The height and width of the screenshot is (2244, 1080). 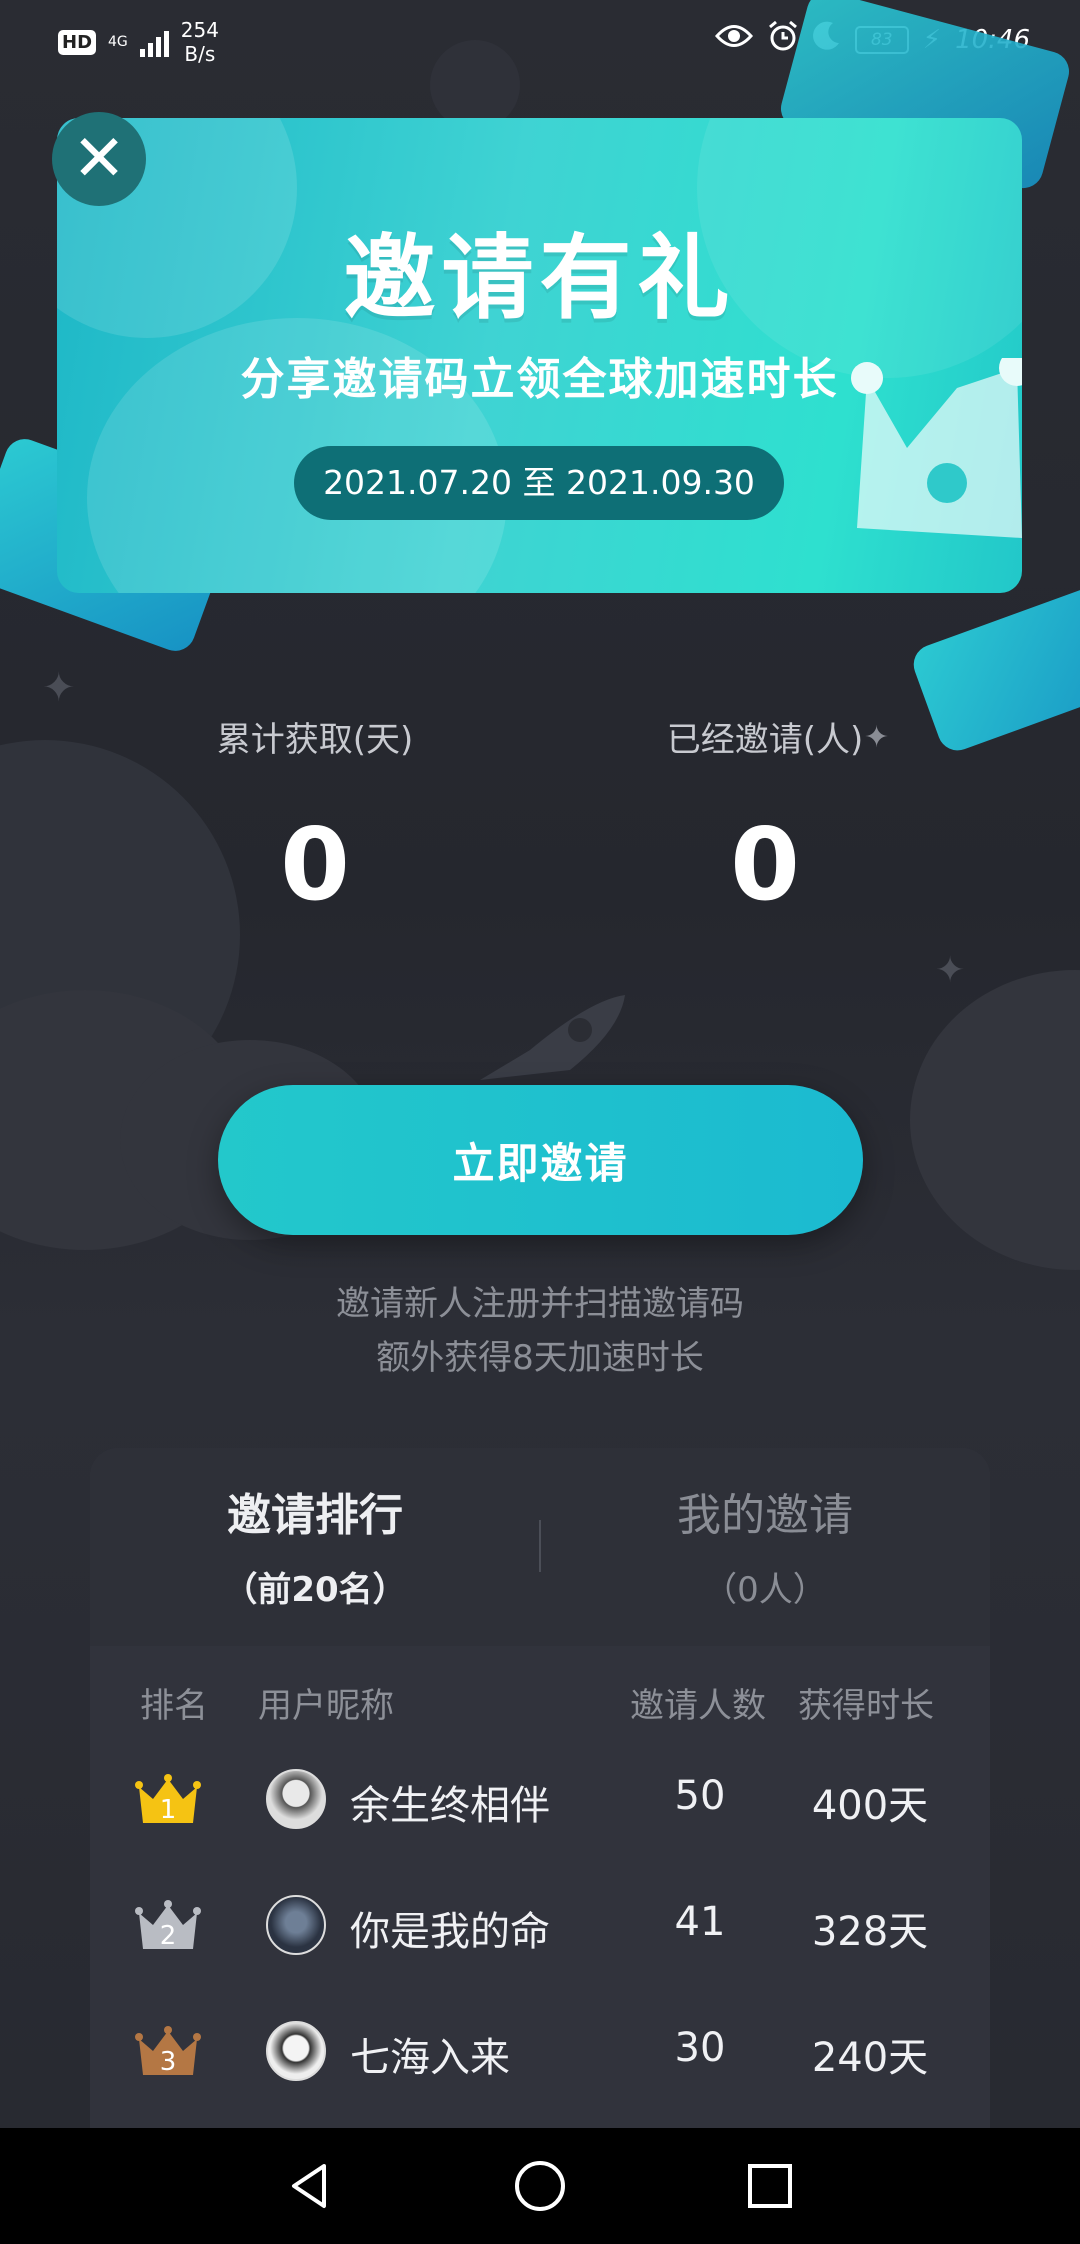 I want to click on invited-count-label: 已经邀请(人), so click(x=765, y=740).